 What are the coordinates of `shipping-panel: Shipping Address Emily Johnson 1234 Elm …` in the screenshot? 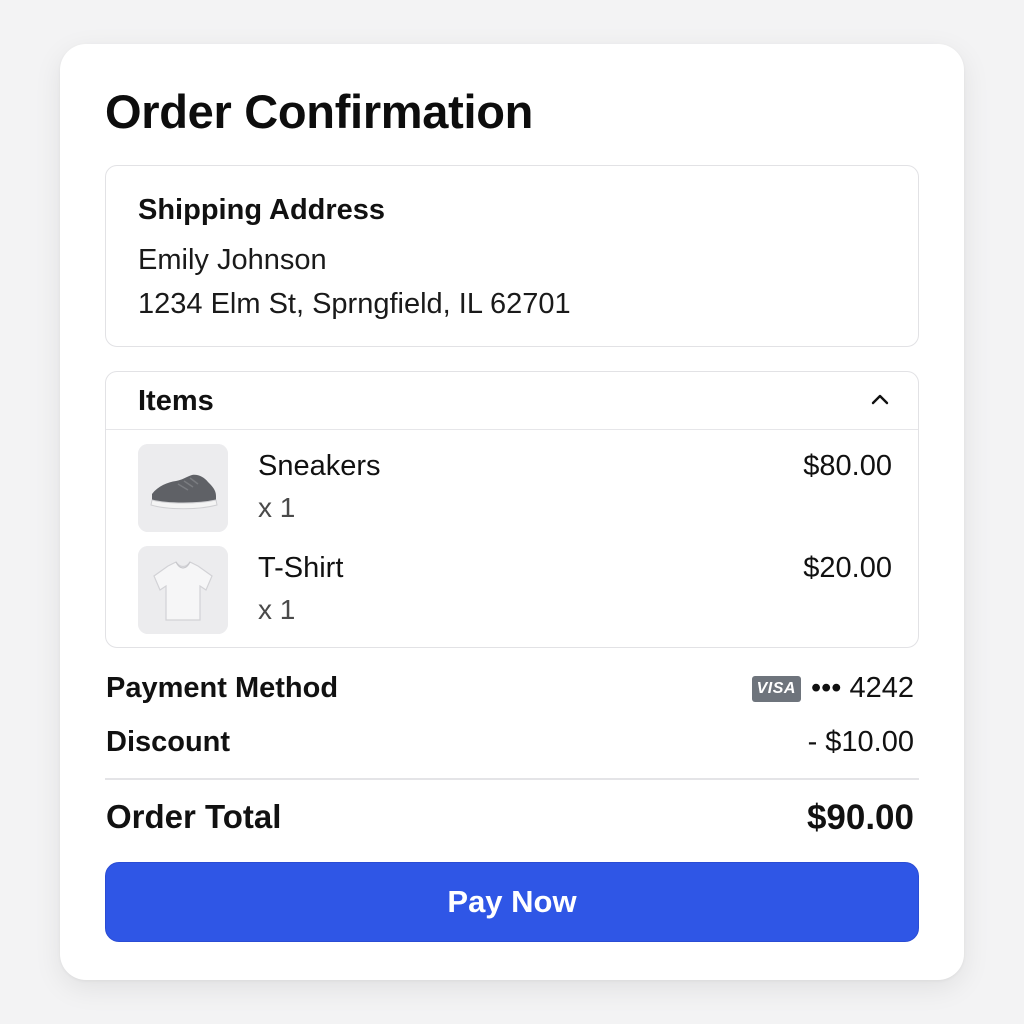 It's located at (512, 256).